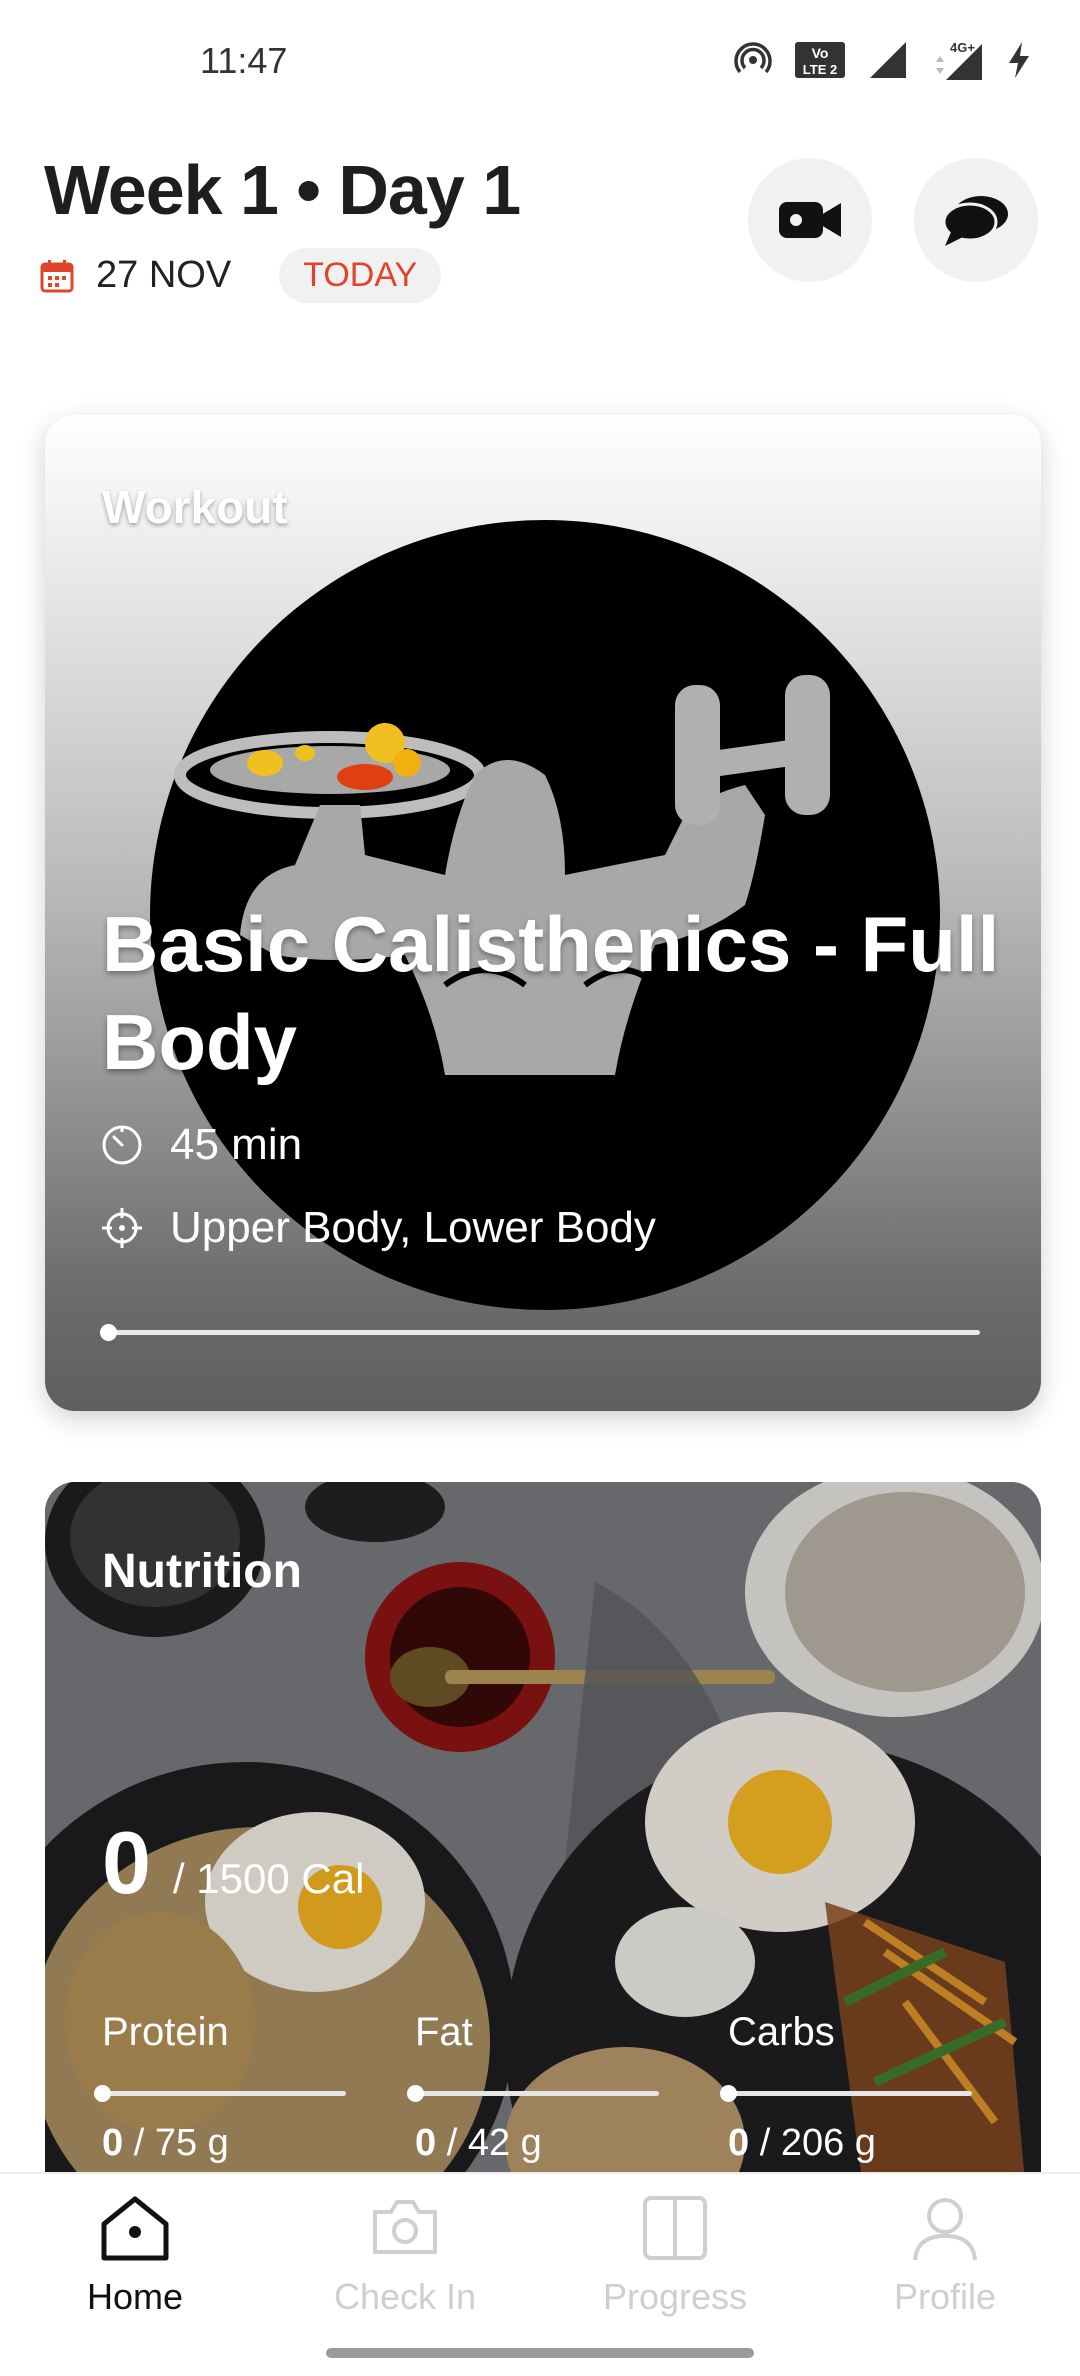 Image resolution: width=1080 pixels, height=2376 pixels. I want to click on home-indicator, so click(540, 2353).